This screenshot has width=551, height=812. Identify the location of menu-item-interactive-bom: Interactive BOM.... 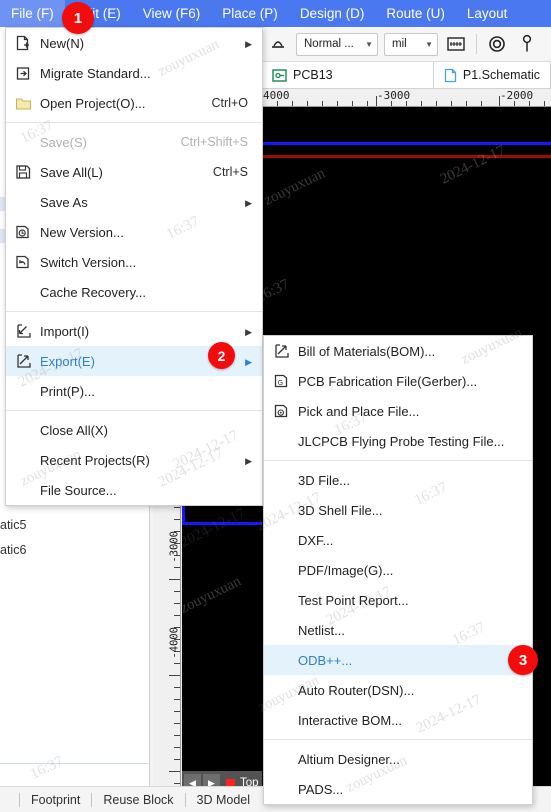
(398, 720).